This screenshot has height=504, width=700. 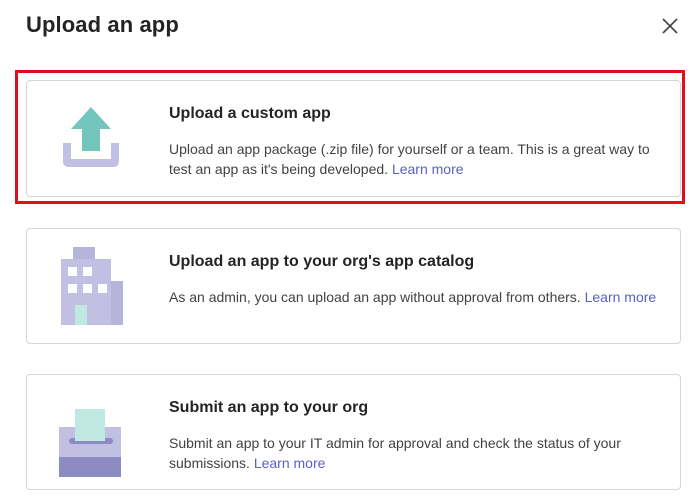 What do you see at coordinates (250, 113) in the screenshot?
I see `option-title: Upload a custom app` at bounding box center [250, 113].